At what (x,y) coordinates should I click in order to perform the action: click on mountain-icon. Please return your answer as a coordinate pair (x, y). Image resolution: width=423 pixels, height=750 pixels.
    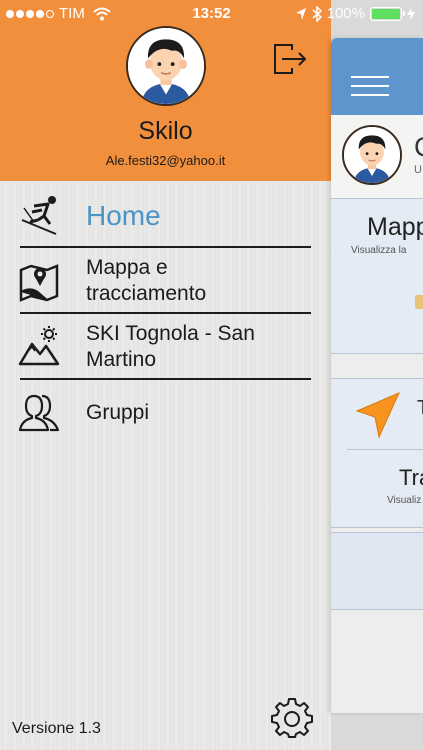
    Looking at the image, I should click on (39, 346).